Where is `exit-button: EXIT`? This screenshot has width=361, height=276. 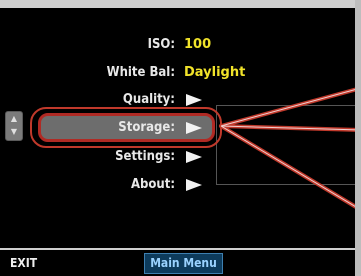 exit-button: EXIT is located at coordinates (23, 263).